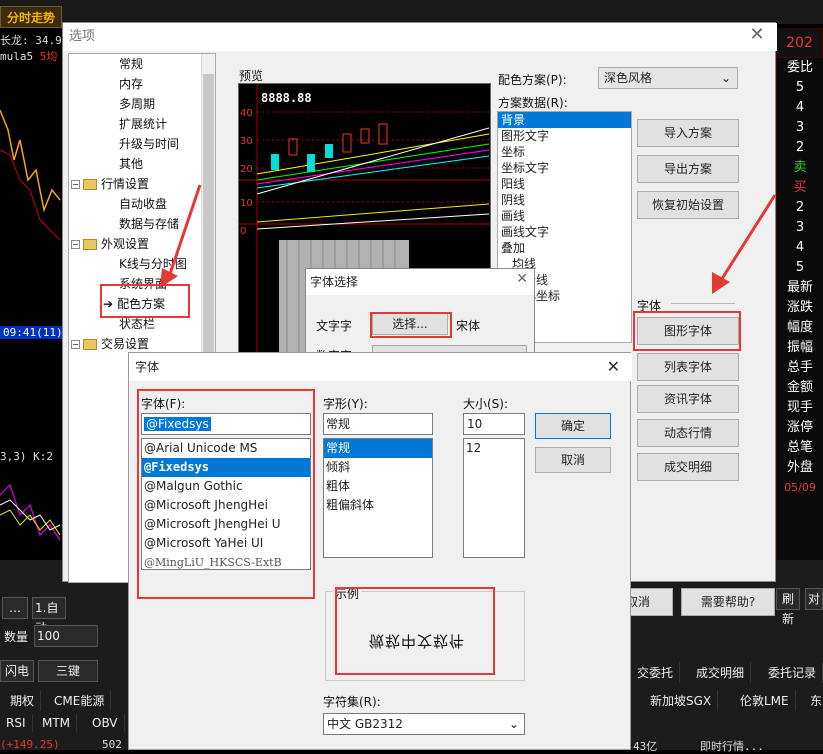 This screenshot has height=754, width=823. I want to click on import-scheme-button: 导入方案, so click(688, 133).